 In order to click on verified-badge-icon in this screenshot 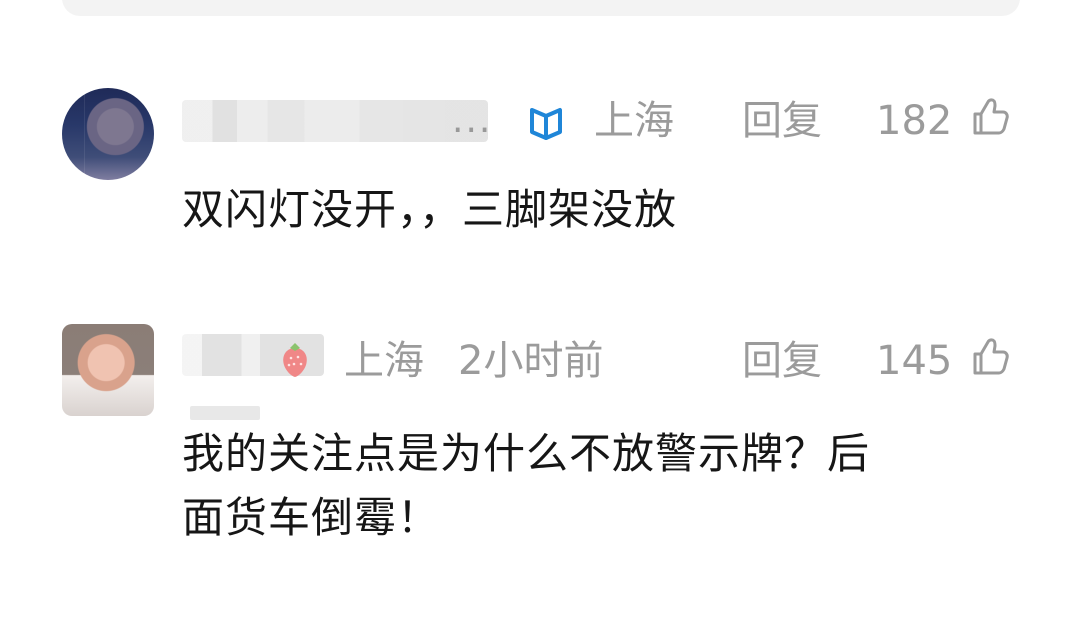, I will do `click(547, 123)`.